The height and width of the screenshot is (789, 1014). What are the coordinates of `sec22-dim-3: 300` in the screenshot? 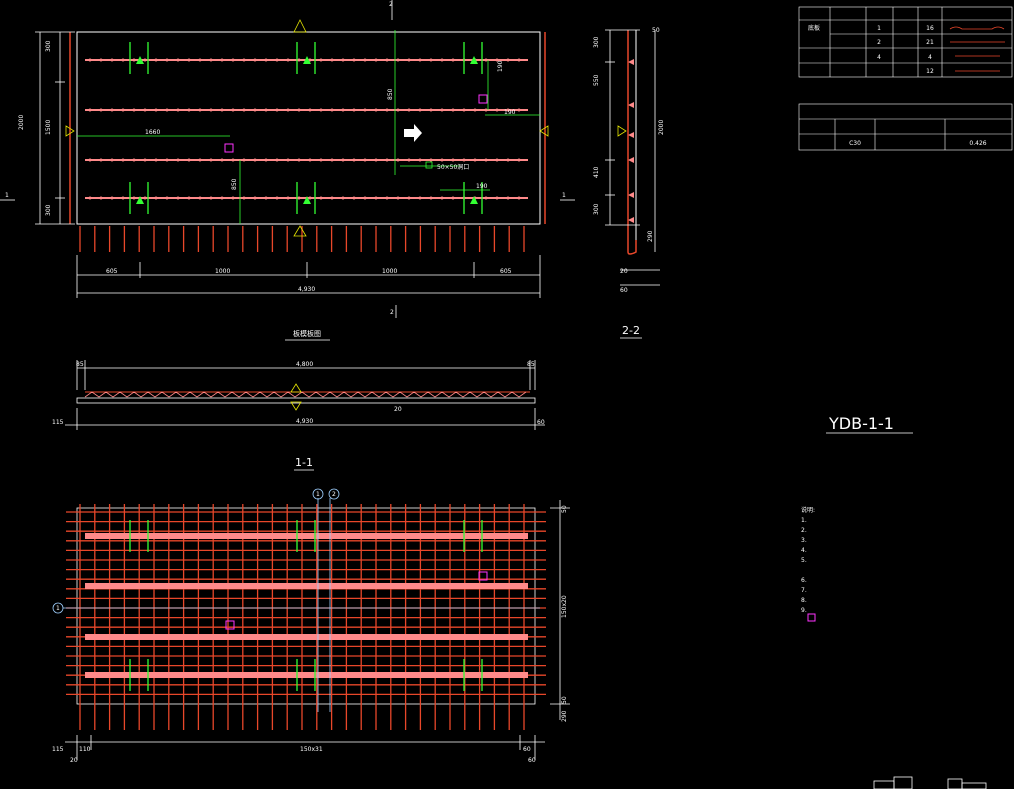 It's located at (596, 209).